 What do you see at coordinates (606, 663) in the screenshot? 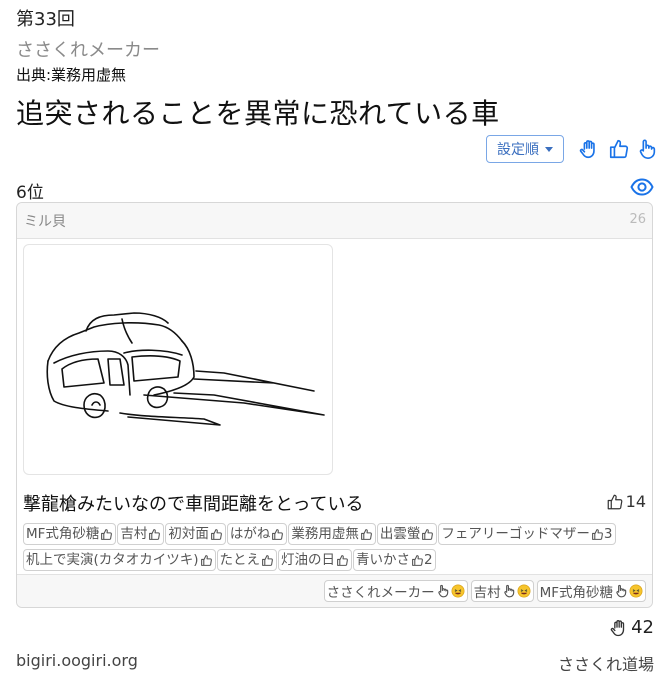
I see `dojo-name: ささくれ道場` at bounding box center [606, 663].